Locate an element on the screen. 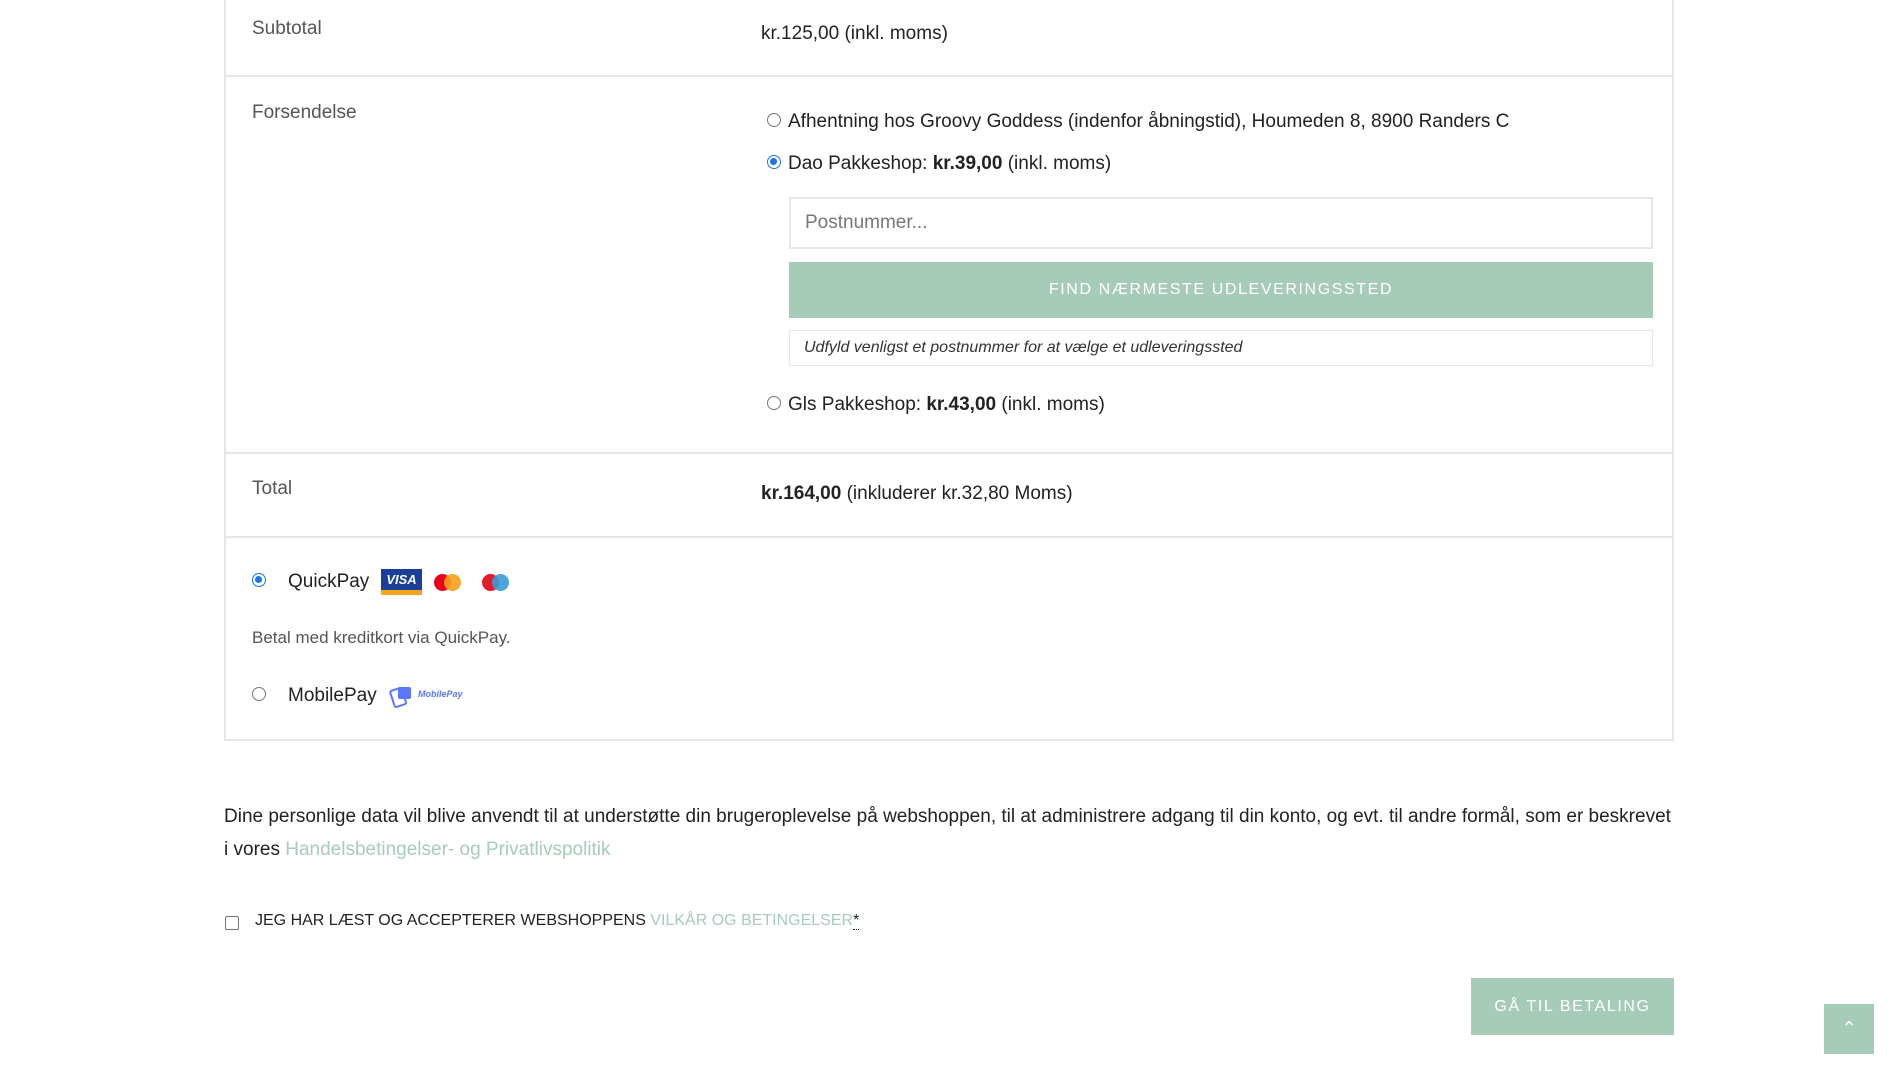 Image resolution: width=1900 pixels, height=1080 pixels. shipping-radio-gls is located at coordinates (774, 403).